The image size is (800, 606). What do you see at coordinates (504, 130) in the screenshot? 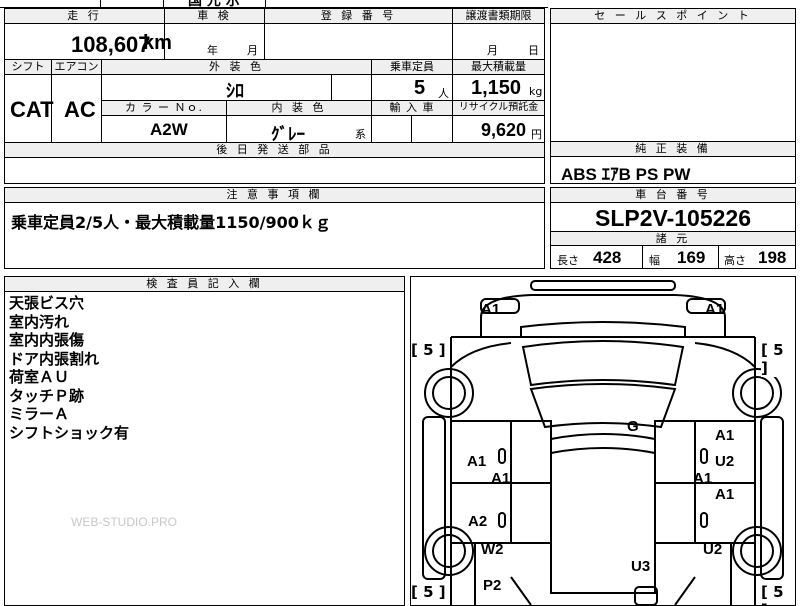
I see `recycle-value: 9,620` at bounding box center [504, 130].